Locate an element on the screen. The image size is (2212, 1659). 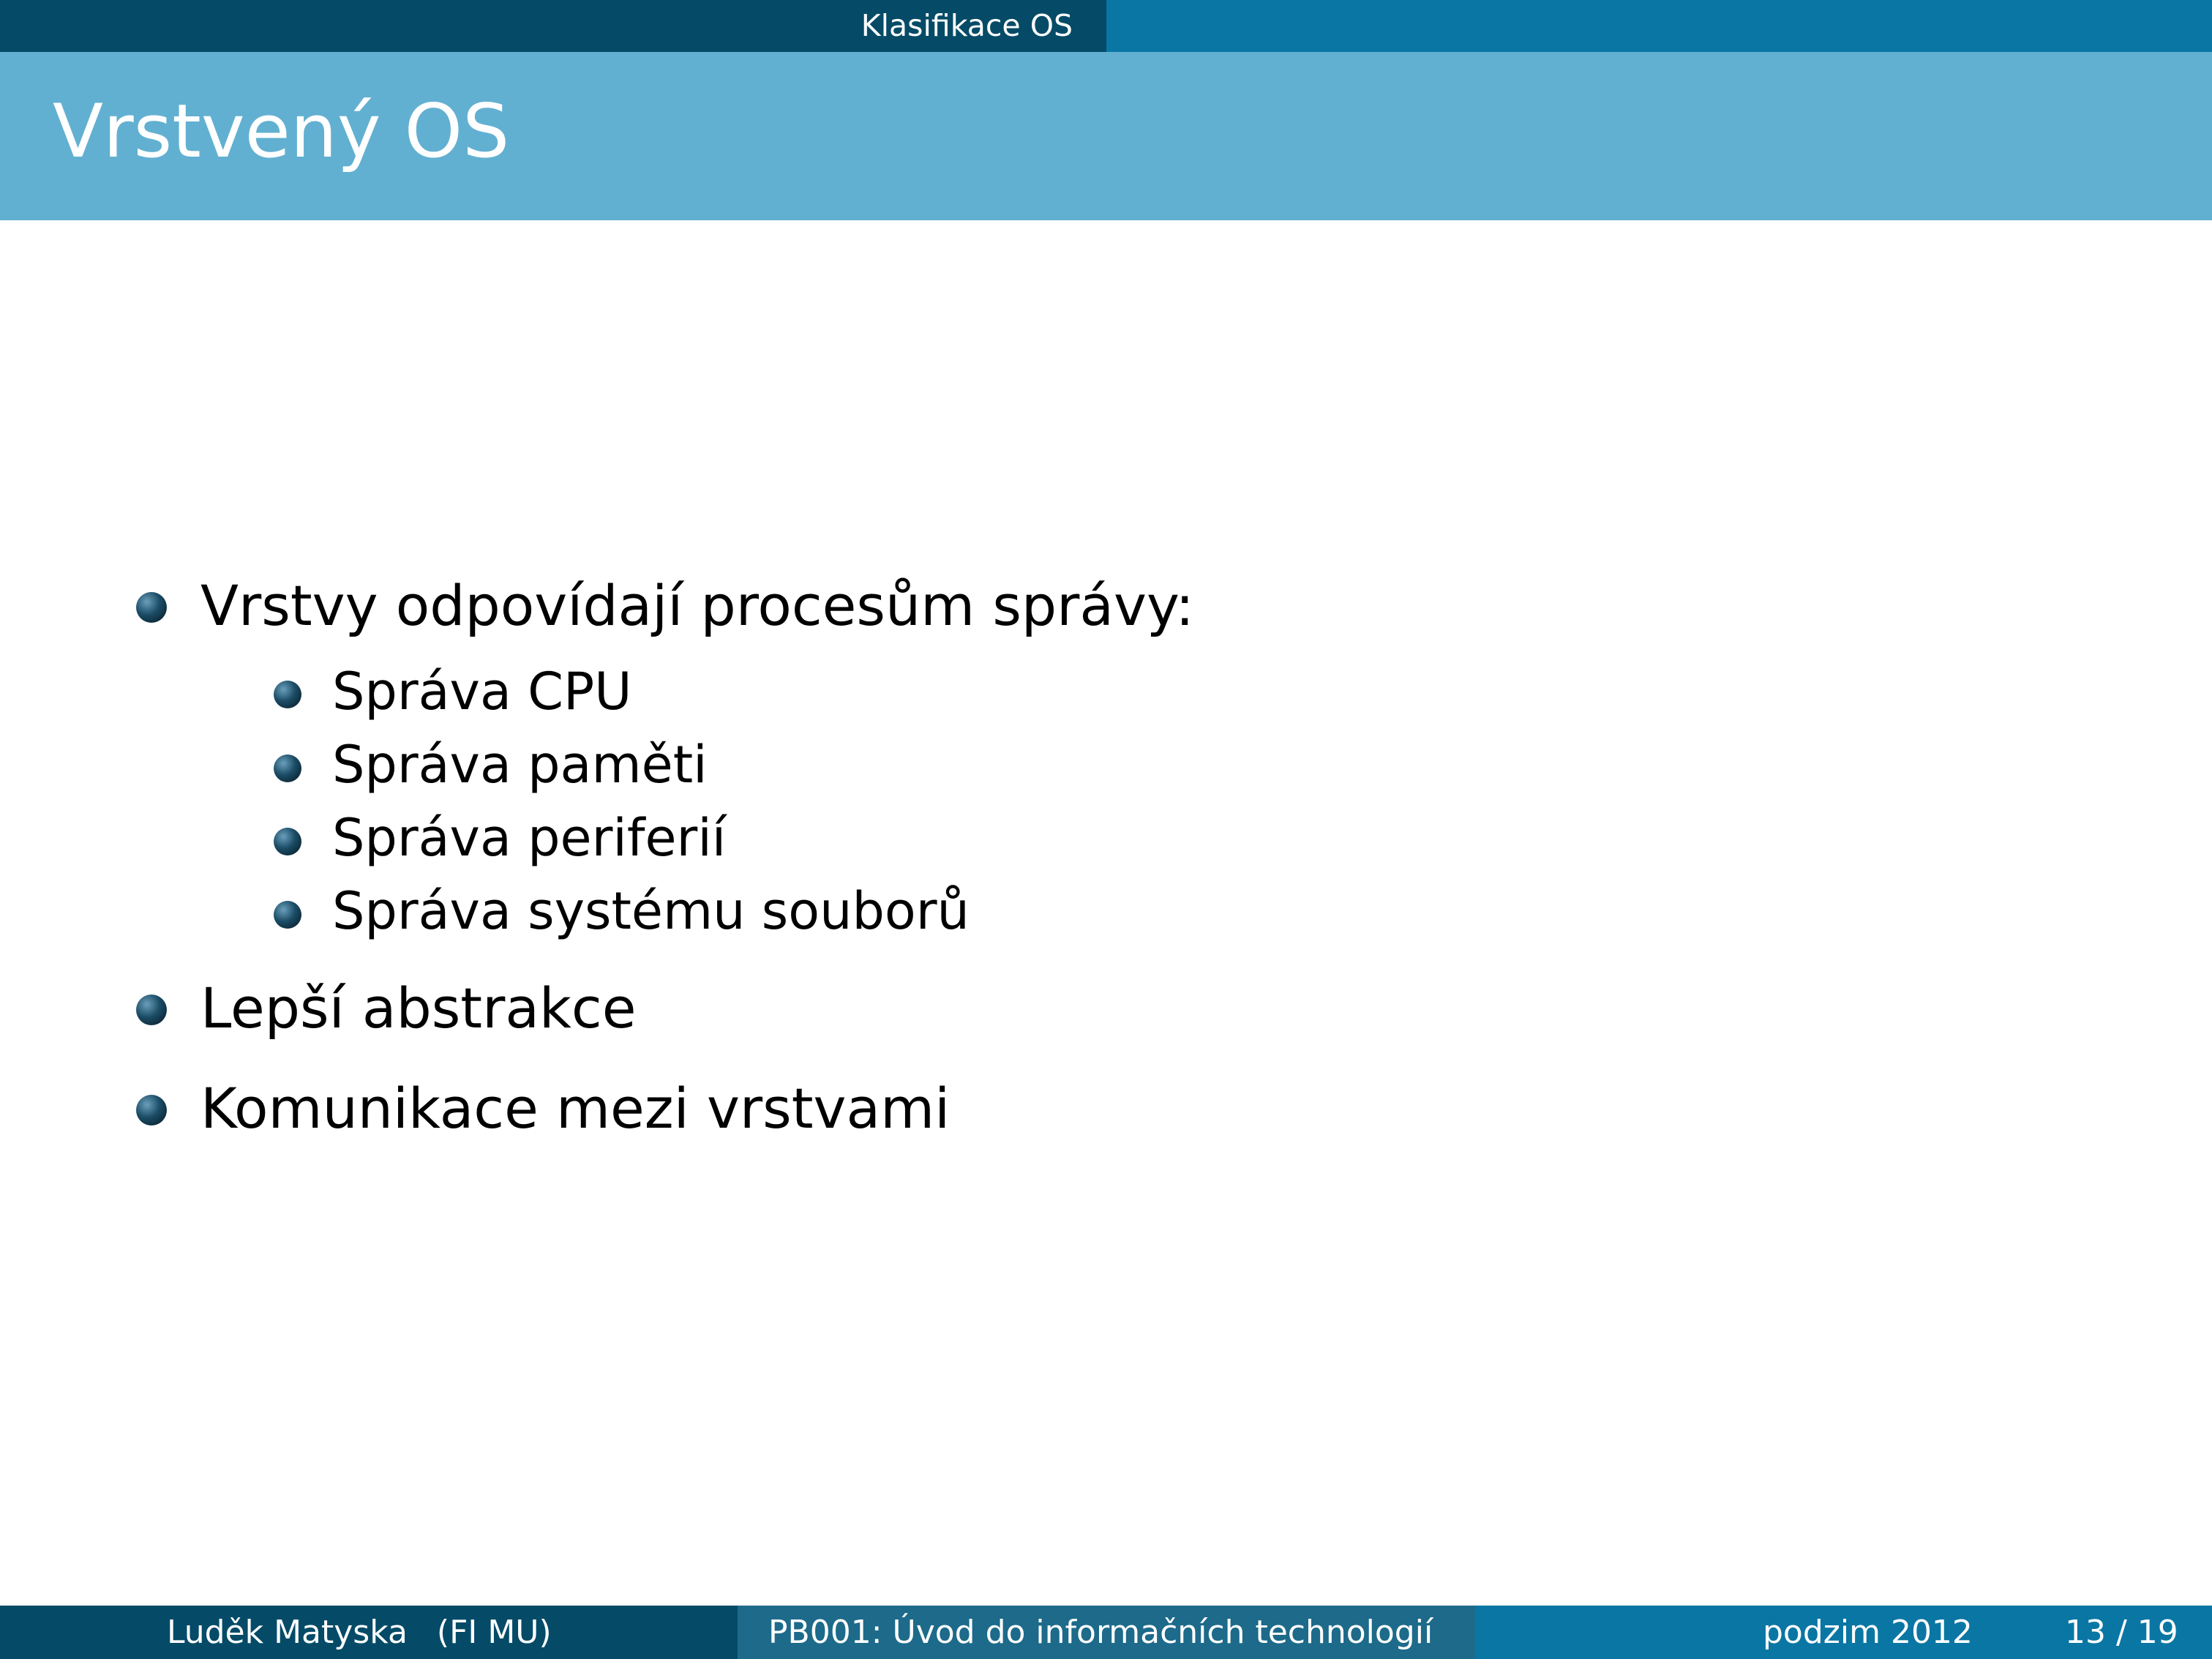
footer-course-title: PB001: Úvod do informačních technologií is located at coordinates (1100, 1632).